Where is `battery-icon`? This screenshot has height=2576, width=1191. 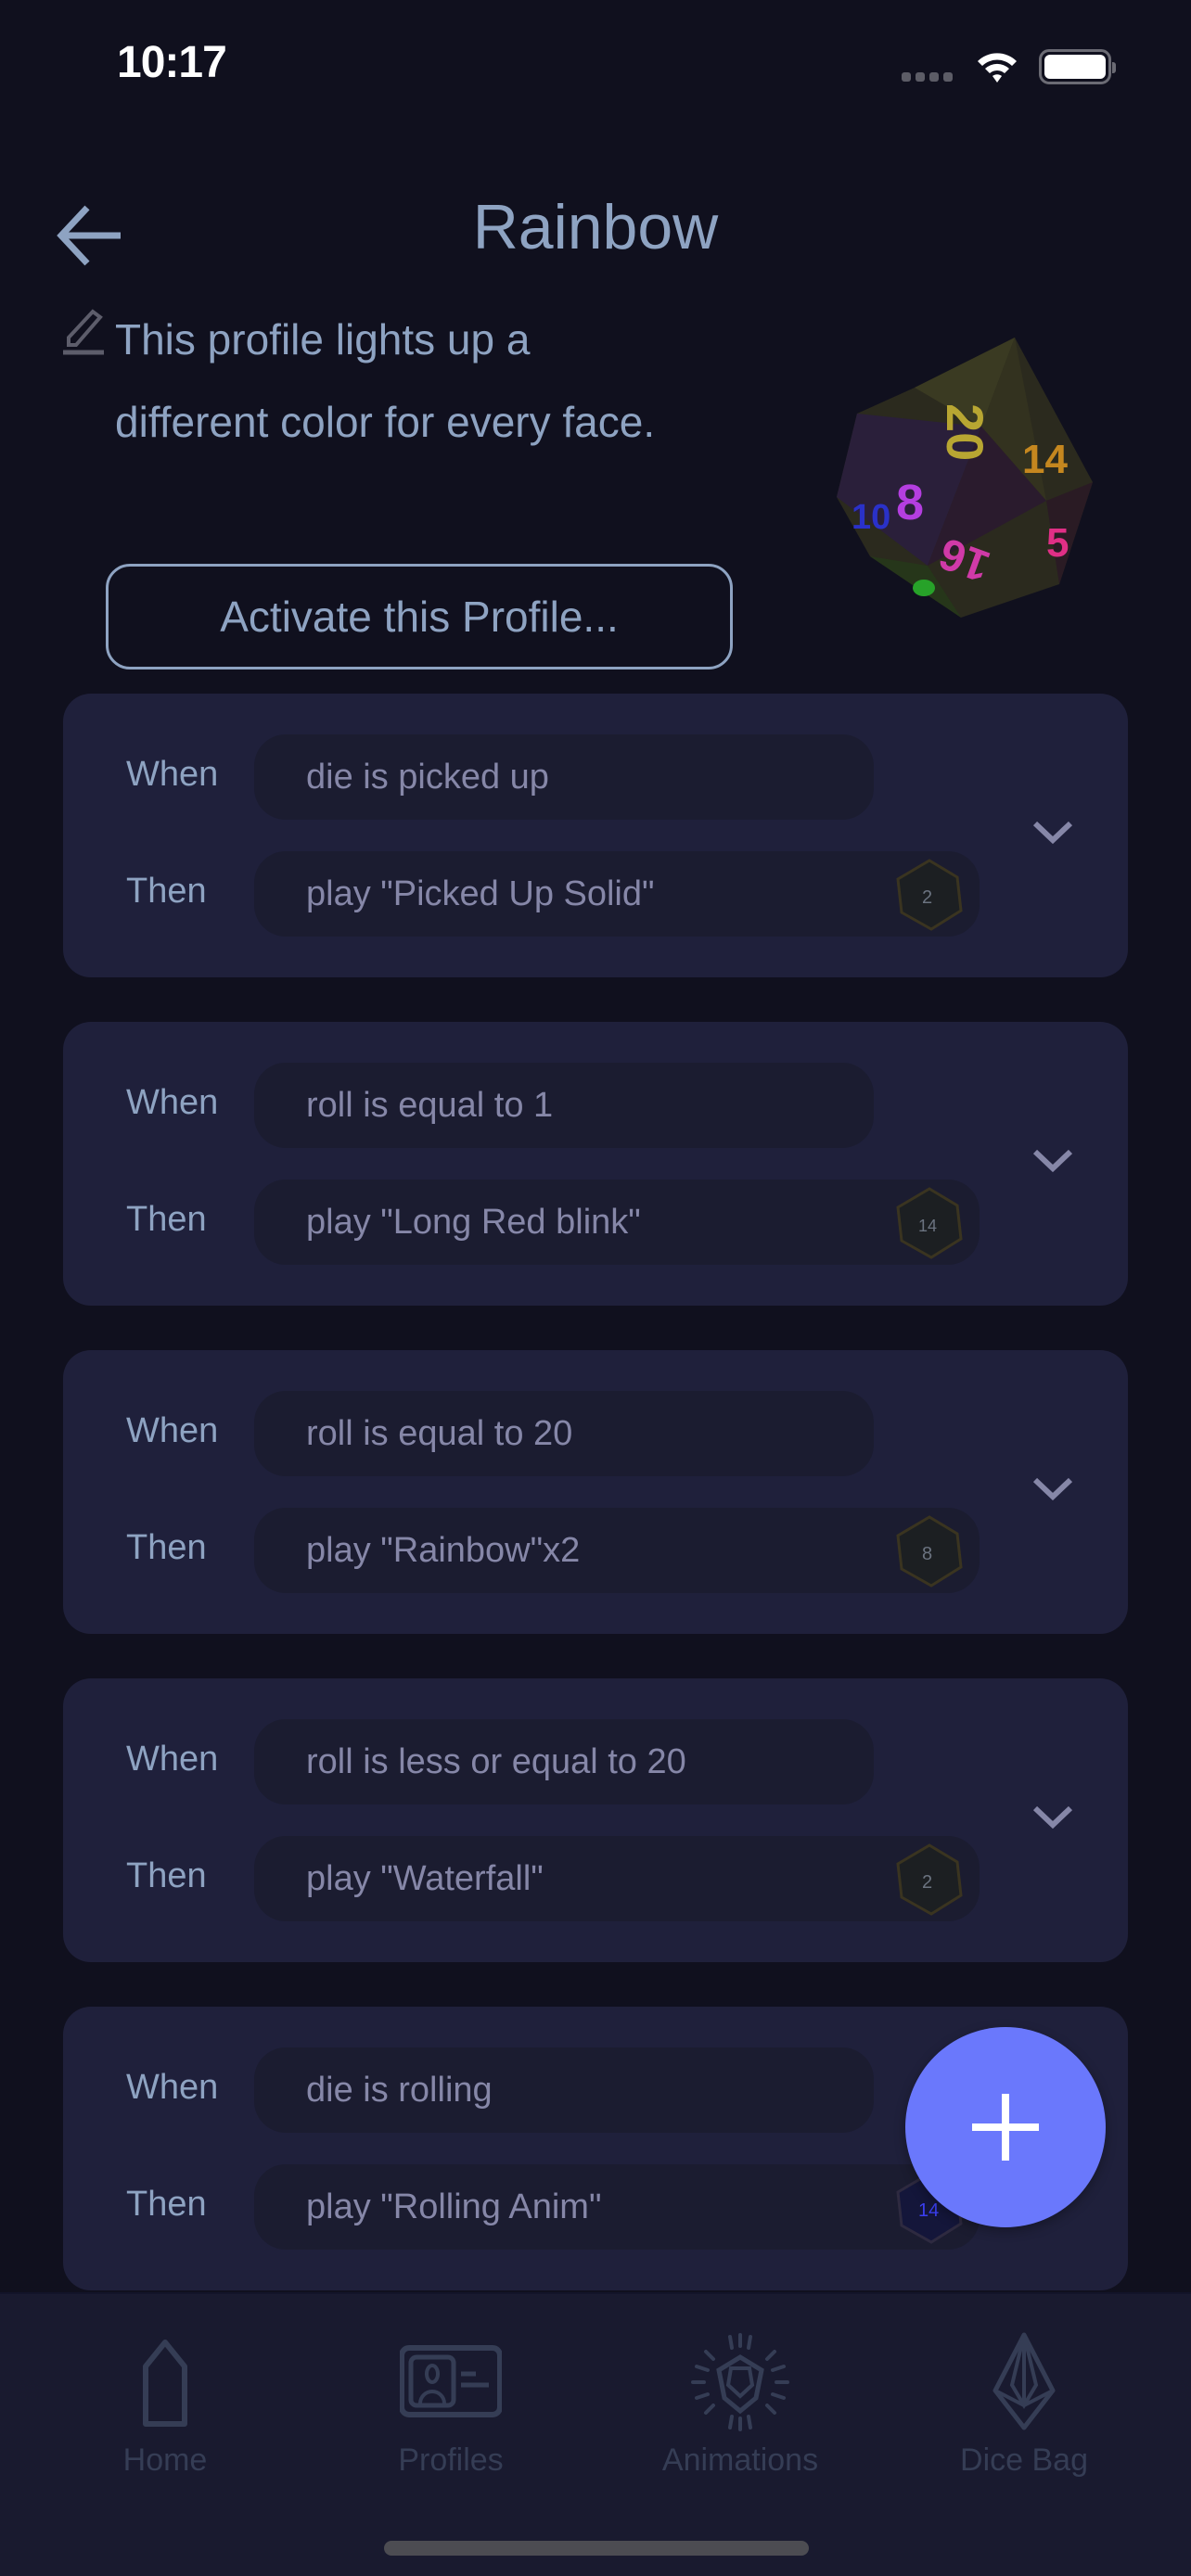
battery-icon is located at coordinates (1077, 66).